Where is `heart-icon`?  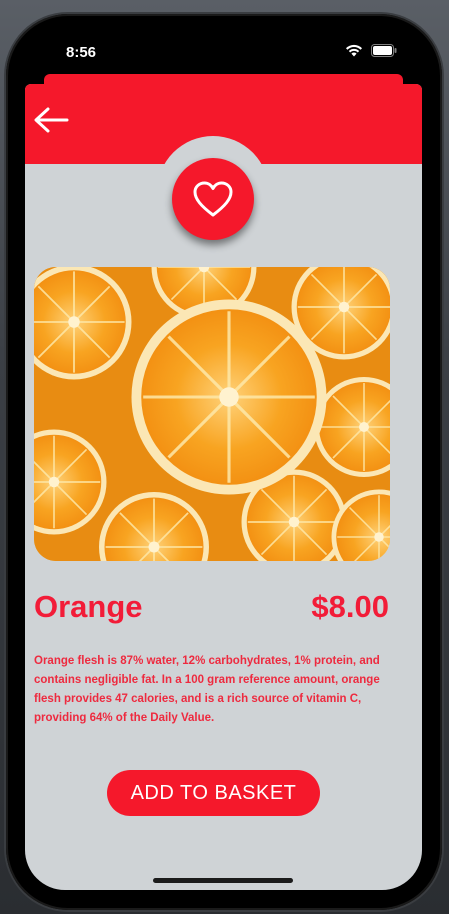 heart-icon is located at coordinates (213, 199).